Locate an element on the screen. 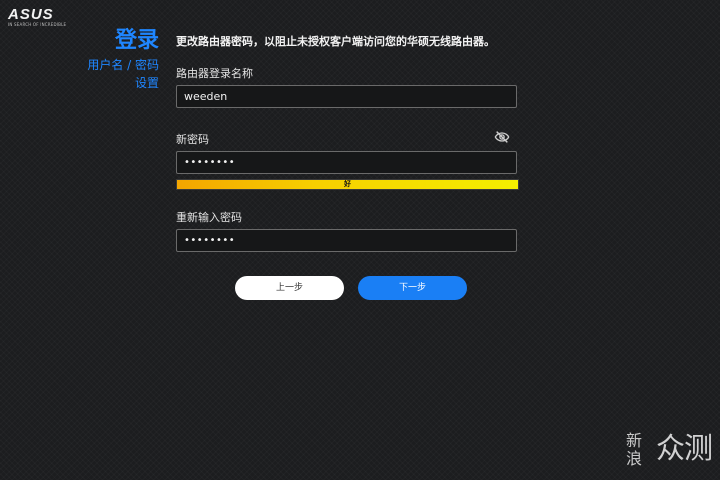  watermark-left: 新 浪 is located at coordinates (634, 449).